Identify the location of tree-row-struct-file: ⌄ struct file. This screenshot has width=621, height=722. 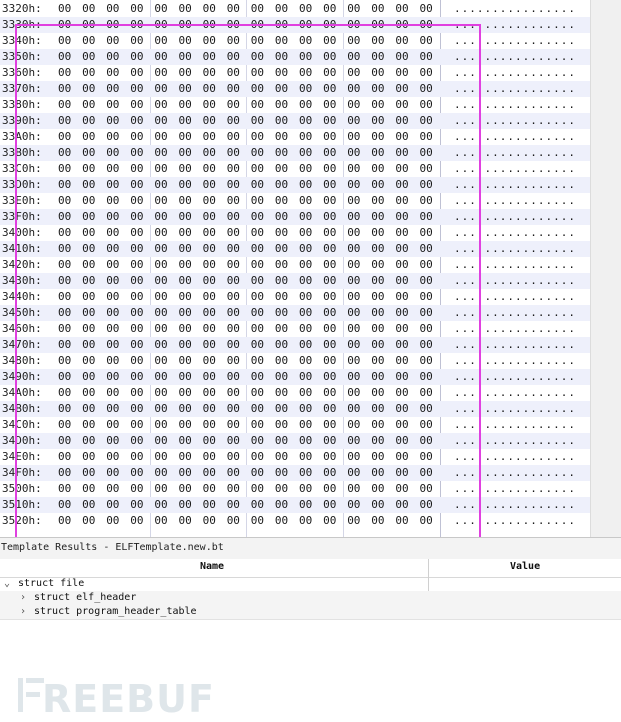
(310, 584).